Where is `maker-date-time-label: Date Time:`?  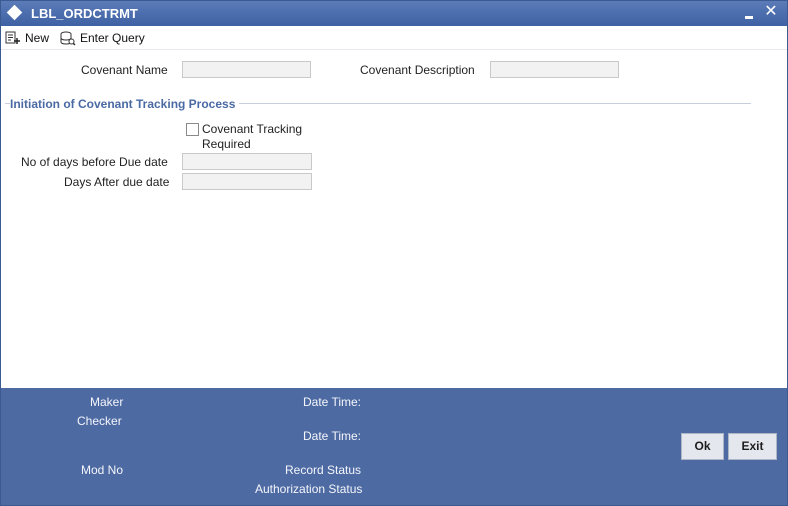
maker-date-time-label: Date Time: is located at coordinates (332, 402).